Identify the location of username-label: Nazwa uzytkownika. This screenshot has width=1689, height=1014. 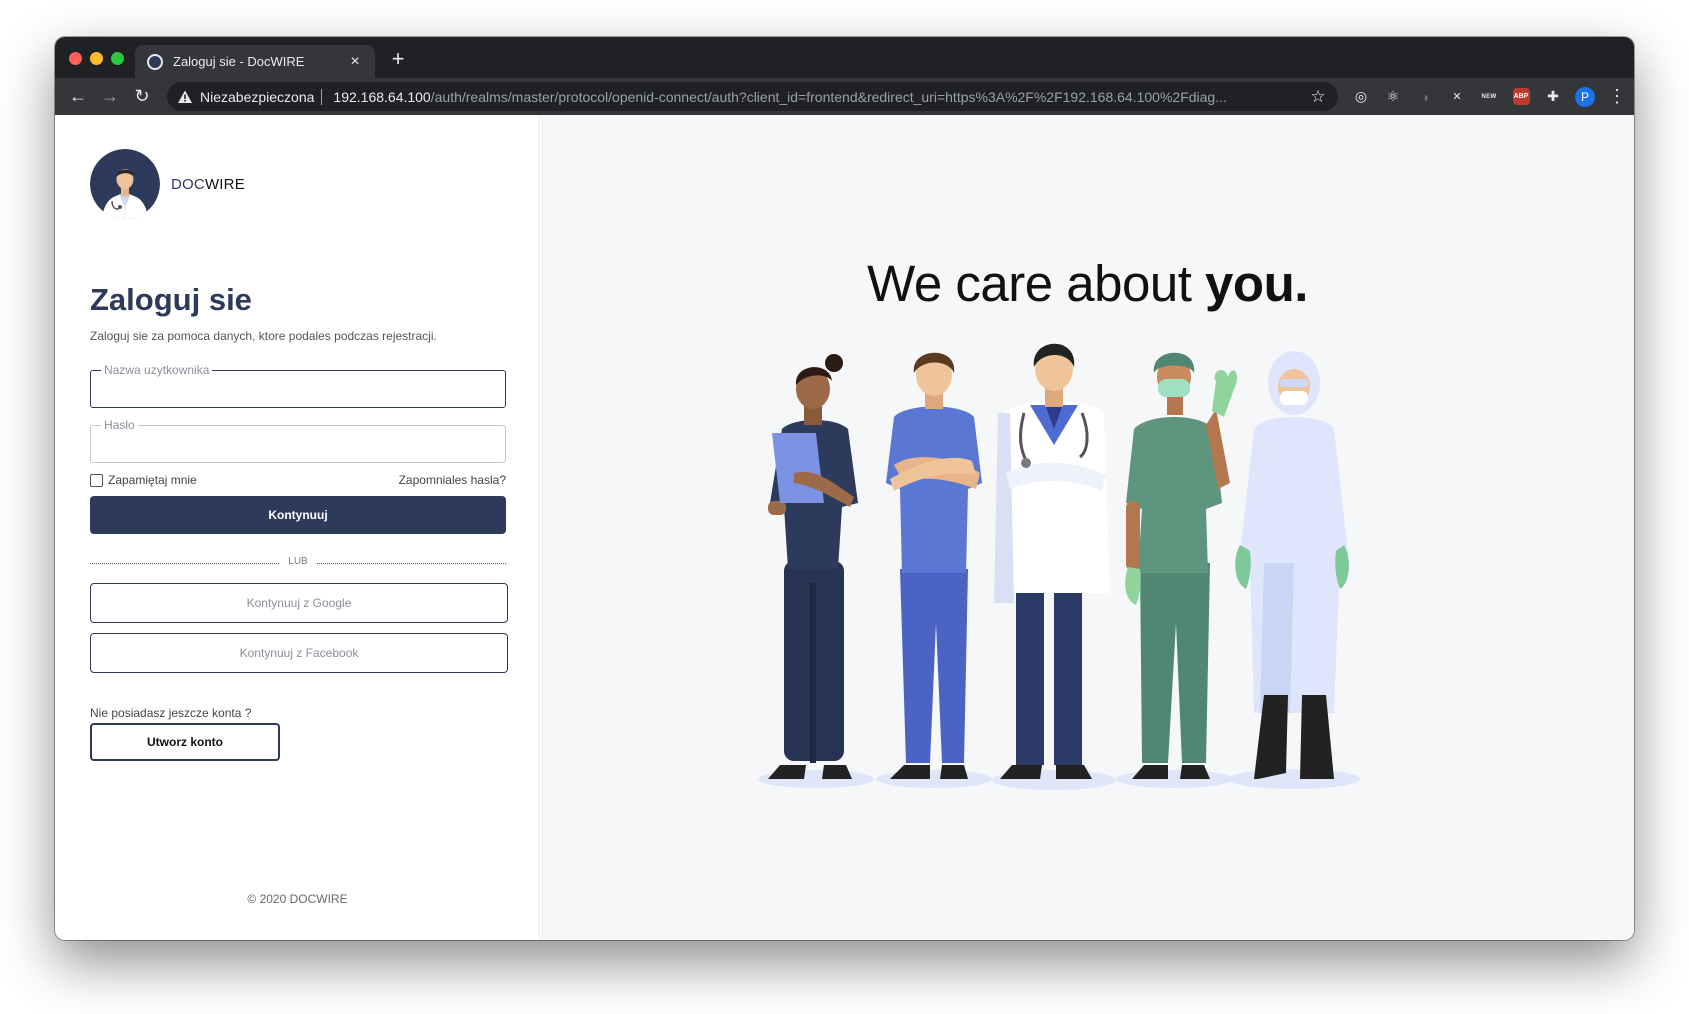
(157, 370).